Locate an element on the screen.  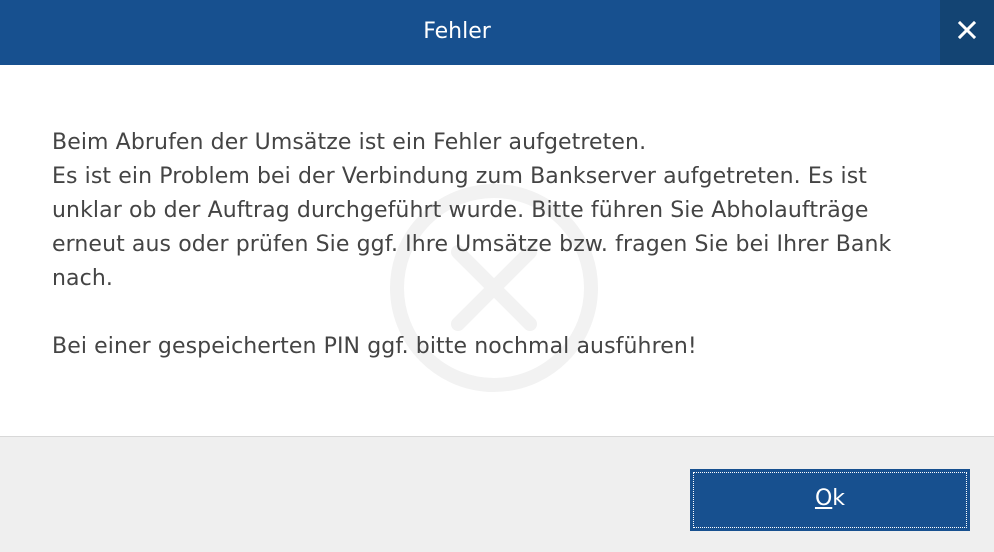
title-bar: Fehler is located at coordinates (497, 32).